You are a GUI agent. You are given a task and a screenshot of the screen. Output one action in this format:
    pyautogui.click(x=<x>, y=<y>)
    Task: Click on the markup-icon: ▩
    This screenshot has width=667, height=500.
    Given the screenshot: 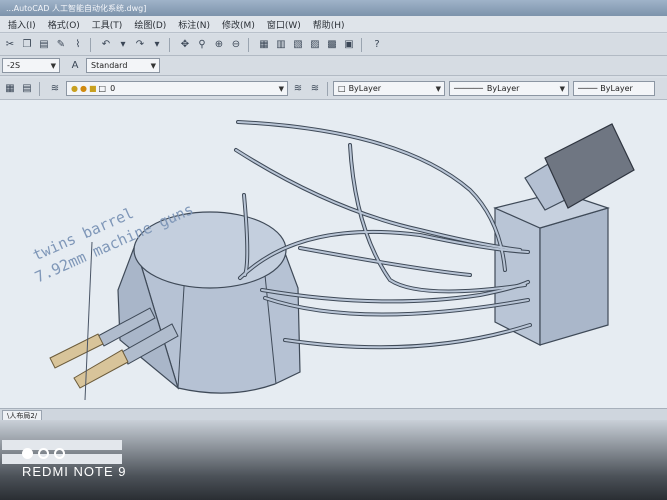 What is the action you would take?
    pyautogui.click(x=332, y=45)
    